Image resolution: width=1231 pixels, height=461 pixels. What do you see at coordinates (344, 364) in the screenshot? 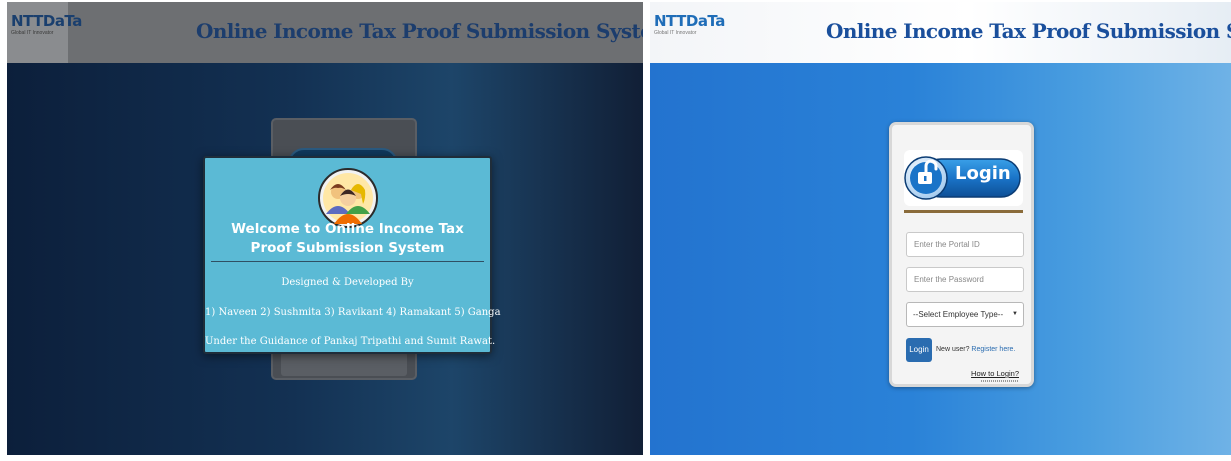
I see `login-footer-behind-overlay` at bounding box center [344, 364].